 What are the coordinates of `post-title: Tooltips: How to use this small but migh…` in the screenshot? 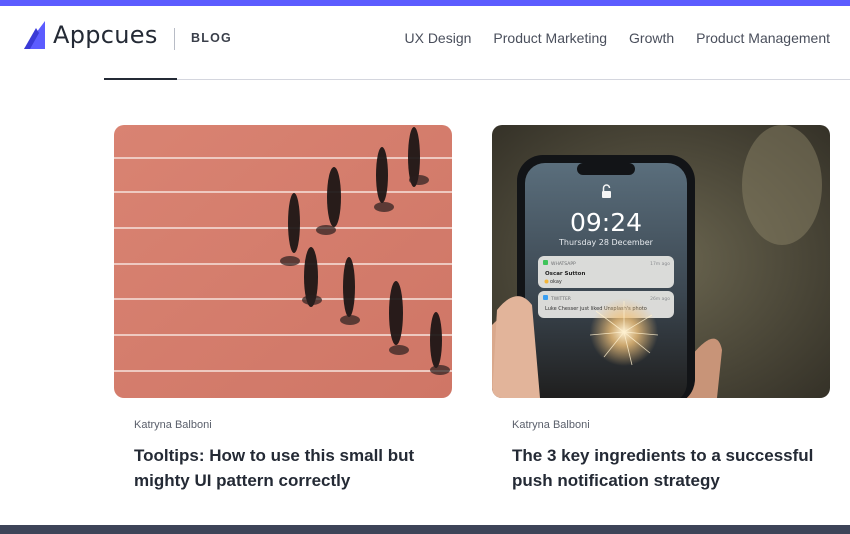 It's located at (289, 468).